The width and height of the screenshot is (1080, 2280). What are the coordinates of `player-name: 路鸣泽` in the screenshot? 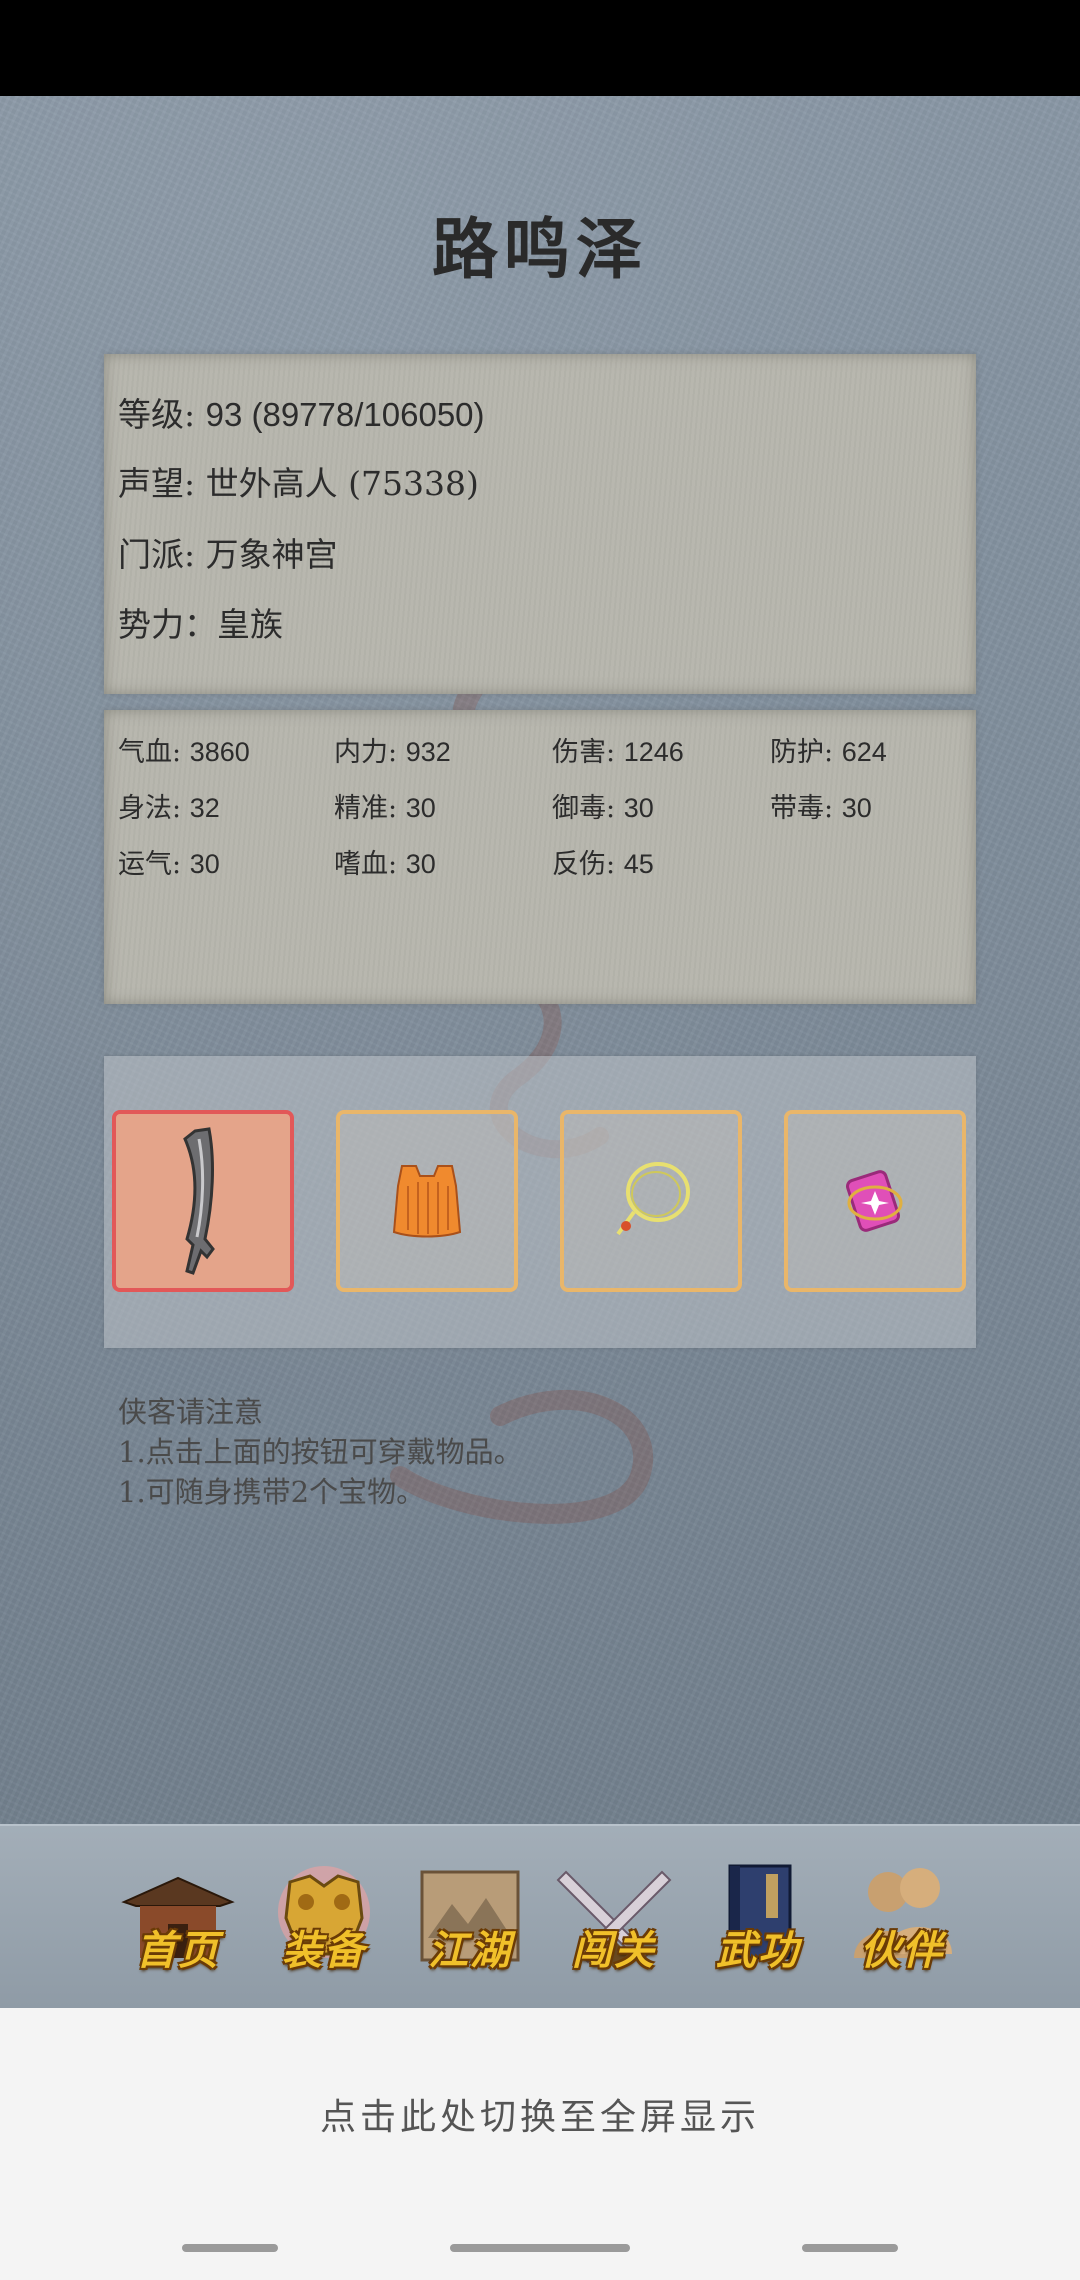 It's located at (540, 249).